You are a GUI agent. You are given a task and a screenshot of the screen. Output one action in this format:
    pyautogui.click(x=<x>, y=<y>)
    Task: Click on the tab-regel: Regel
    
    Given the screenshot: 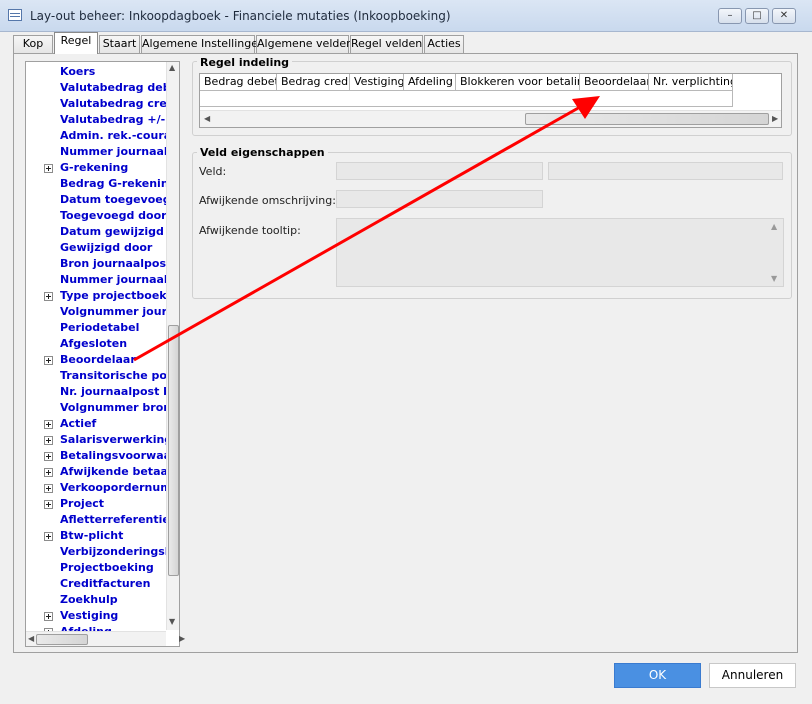 What is the action you would take?
    pyautogui.click(x=76, y=43)
    